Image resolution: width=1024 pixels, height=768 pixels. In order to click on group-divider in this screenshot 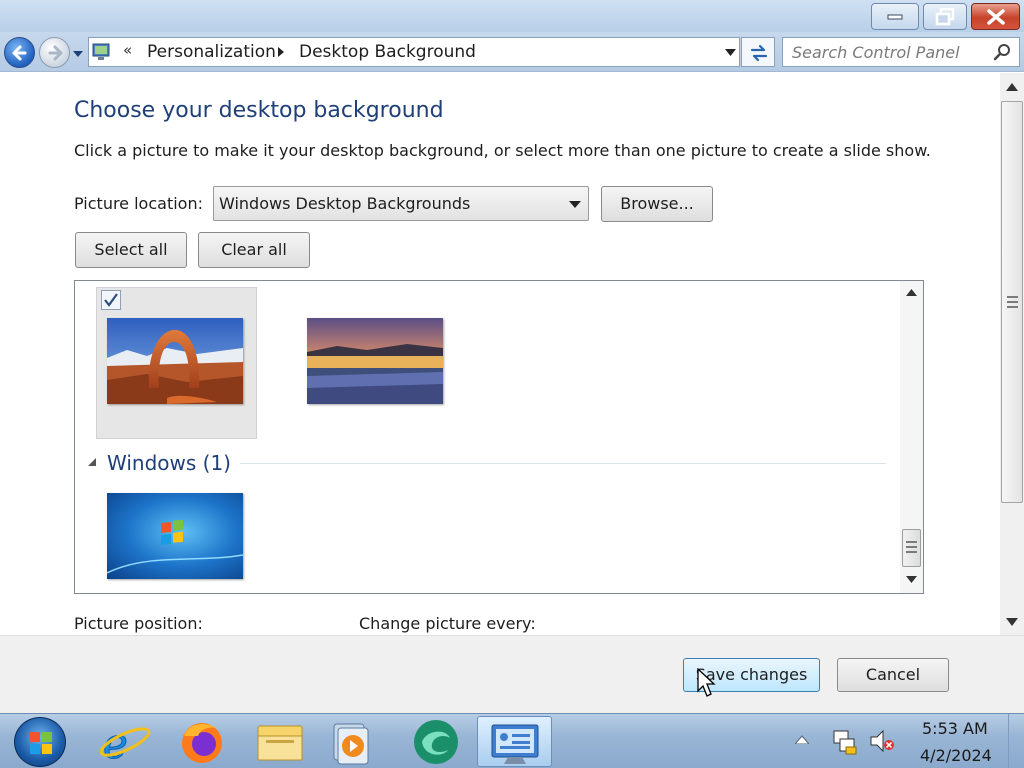, I will do `click(563, 463)`.